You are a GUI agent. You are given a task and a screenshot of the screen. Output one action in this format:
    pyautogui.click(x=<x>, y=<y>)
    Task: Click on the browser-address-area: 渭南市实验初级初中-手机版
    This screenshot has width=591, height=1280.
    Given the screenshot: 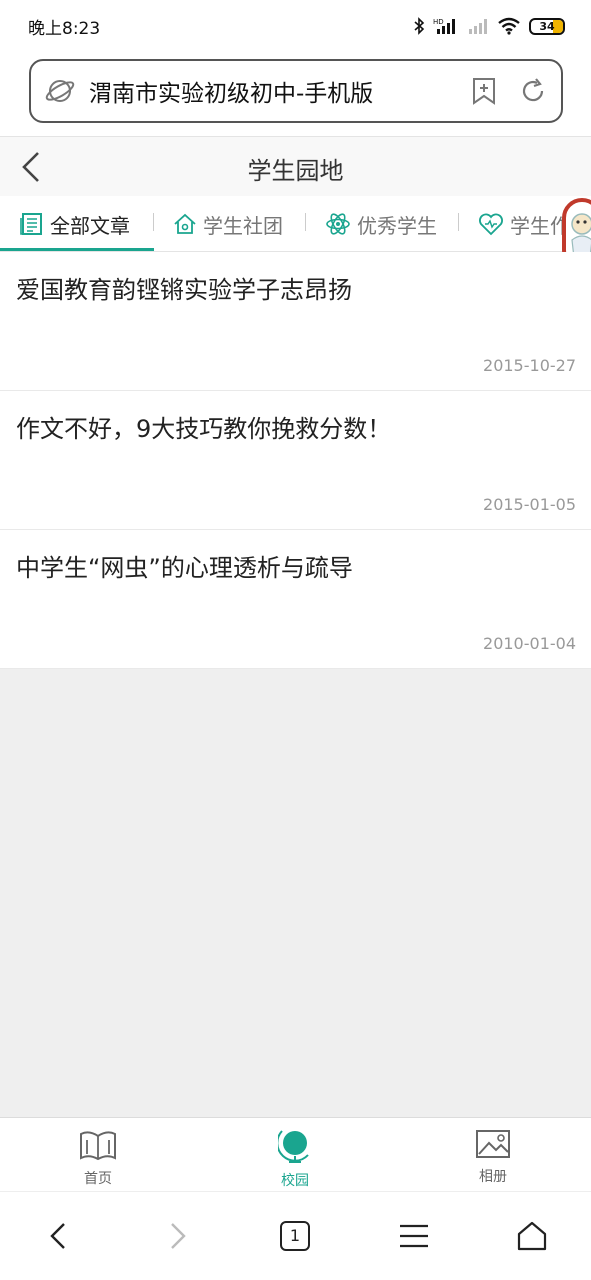 What is the action you would take?
    pyautogui.click(x=295, y=94)
    